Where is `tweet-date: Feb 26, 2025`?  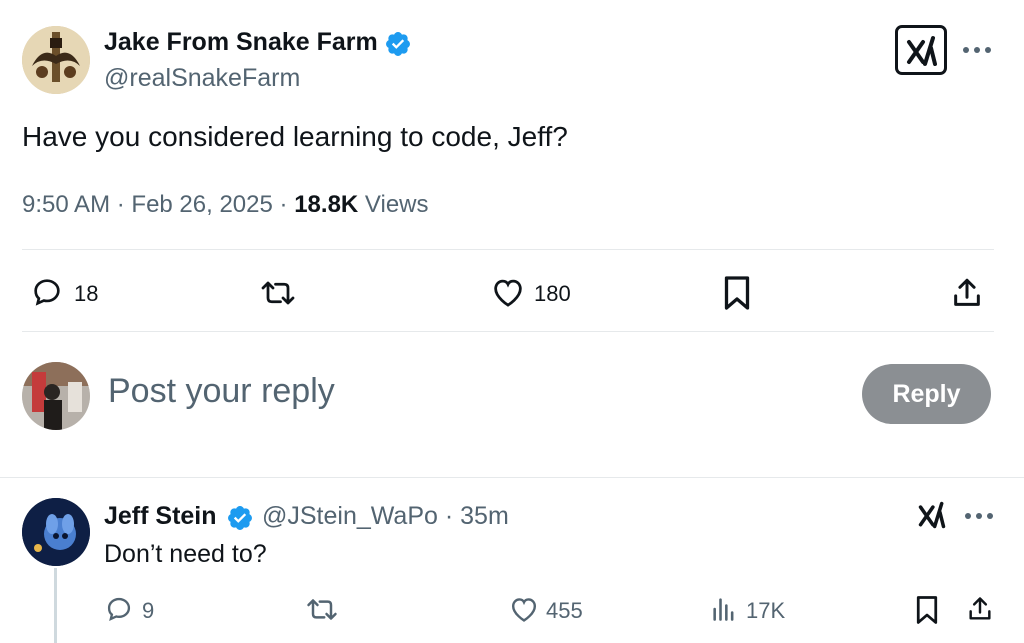
tweet-date: Feb 26, 2025 is located at coordinates (201, 204).